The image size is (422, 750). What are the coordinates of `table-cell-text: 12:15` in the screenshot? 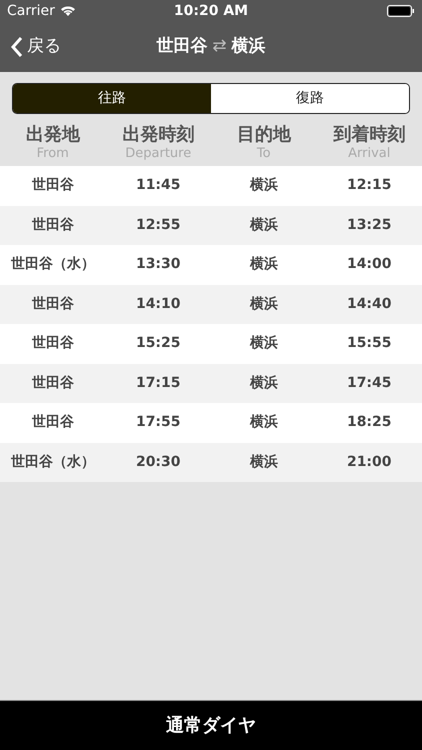 It's located at (369, 186).